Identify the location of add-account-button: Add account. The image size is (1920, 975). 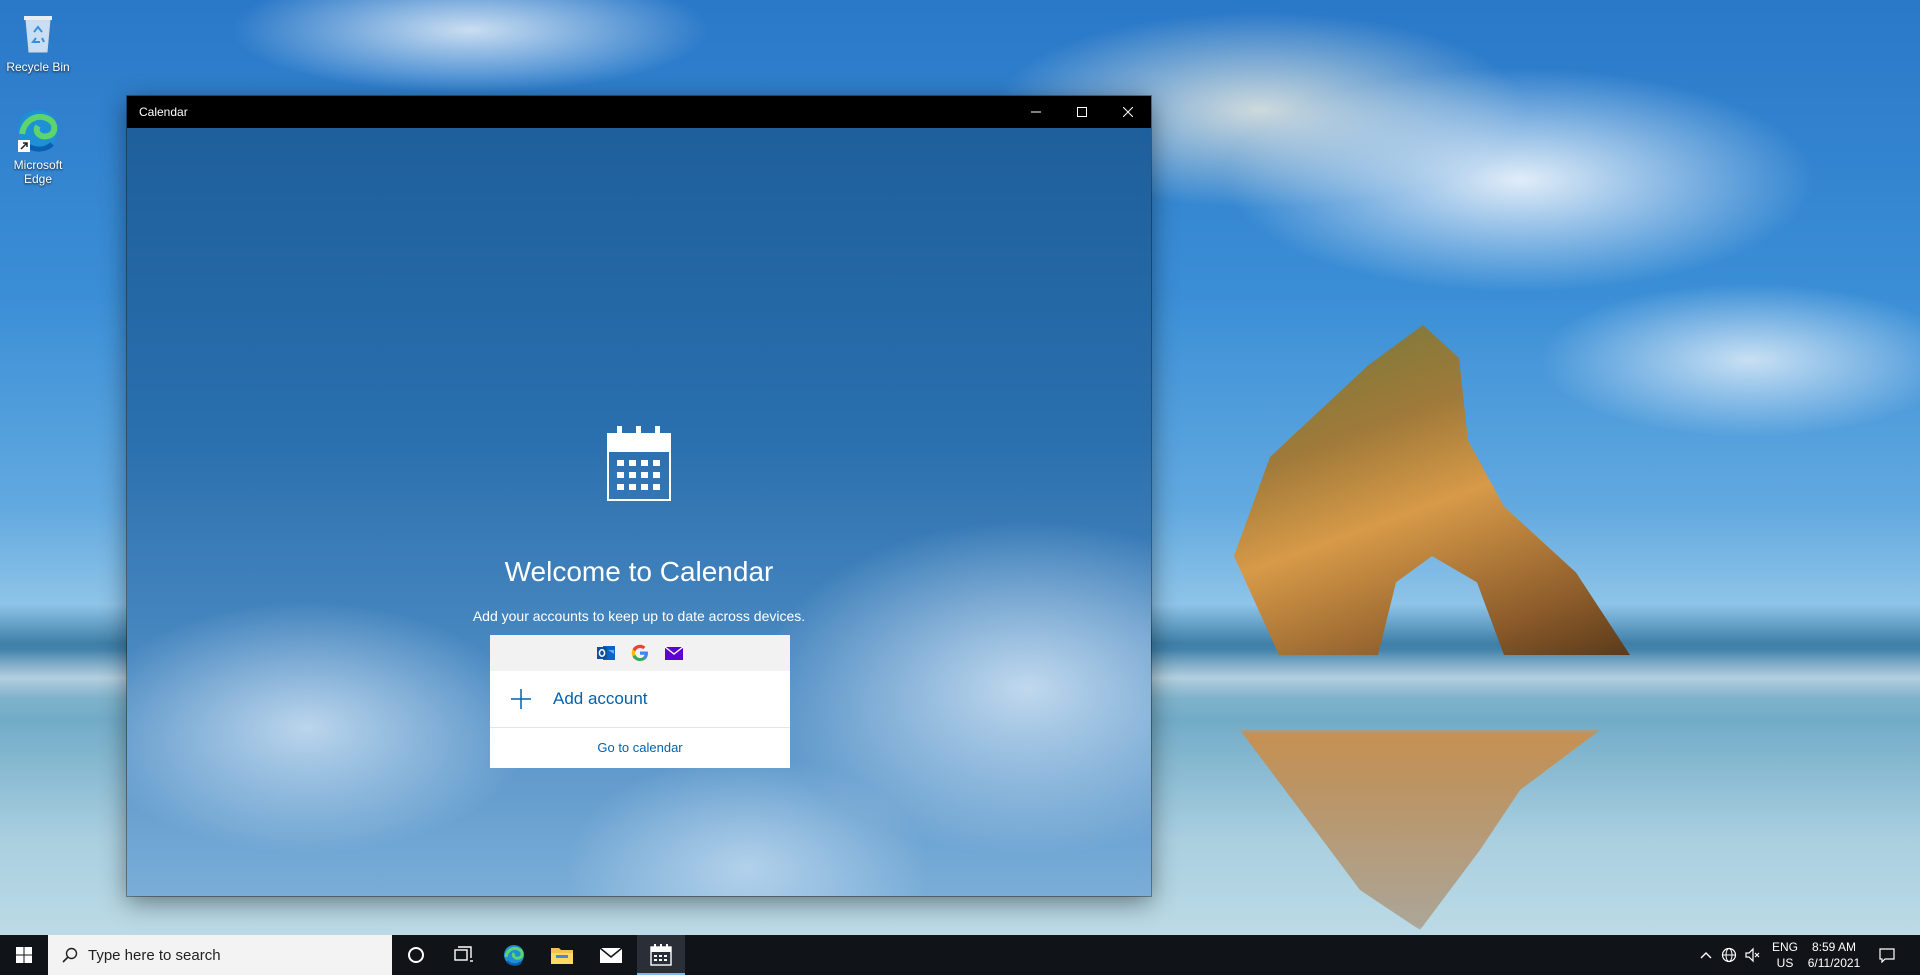
(640, 699).